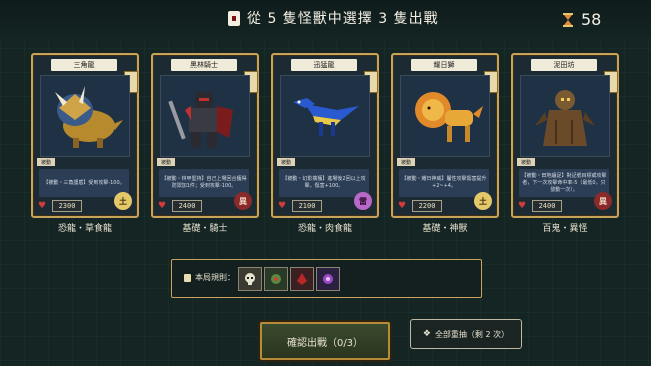 The image size is (651, 366). What do you see at coordinates (324, 229) in the screenshot?
I see `card-type: 恐龍・肉食龍` at bounding box center [324, 229].